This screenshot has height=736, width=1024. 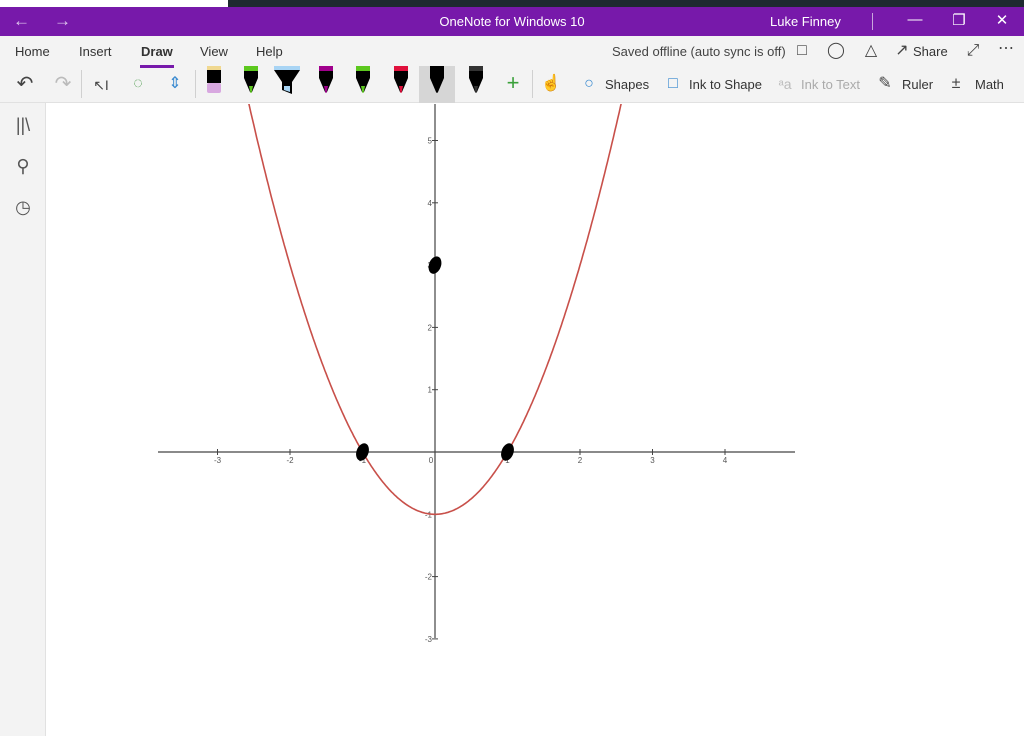 I want to click on ink-to-text-button: Ink to Text, so click(x=831, y=84).